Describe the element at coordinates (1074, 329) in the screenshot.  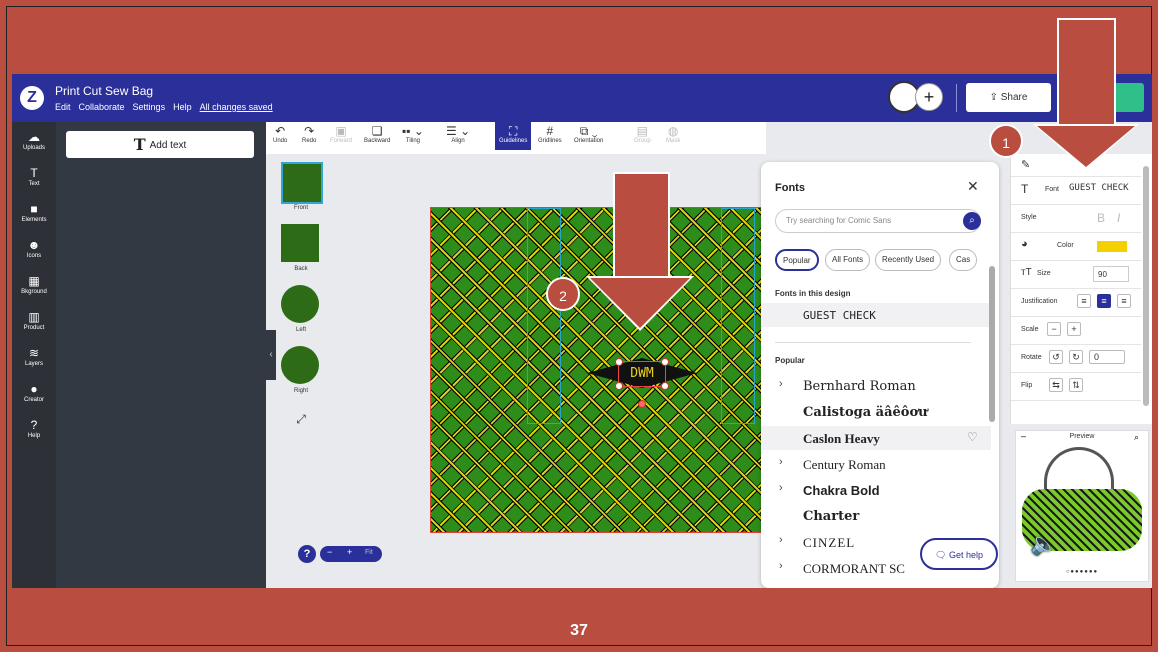
I see `scale-up-button: +` at that location.